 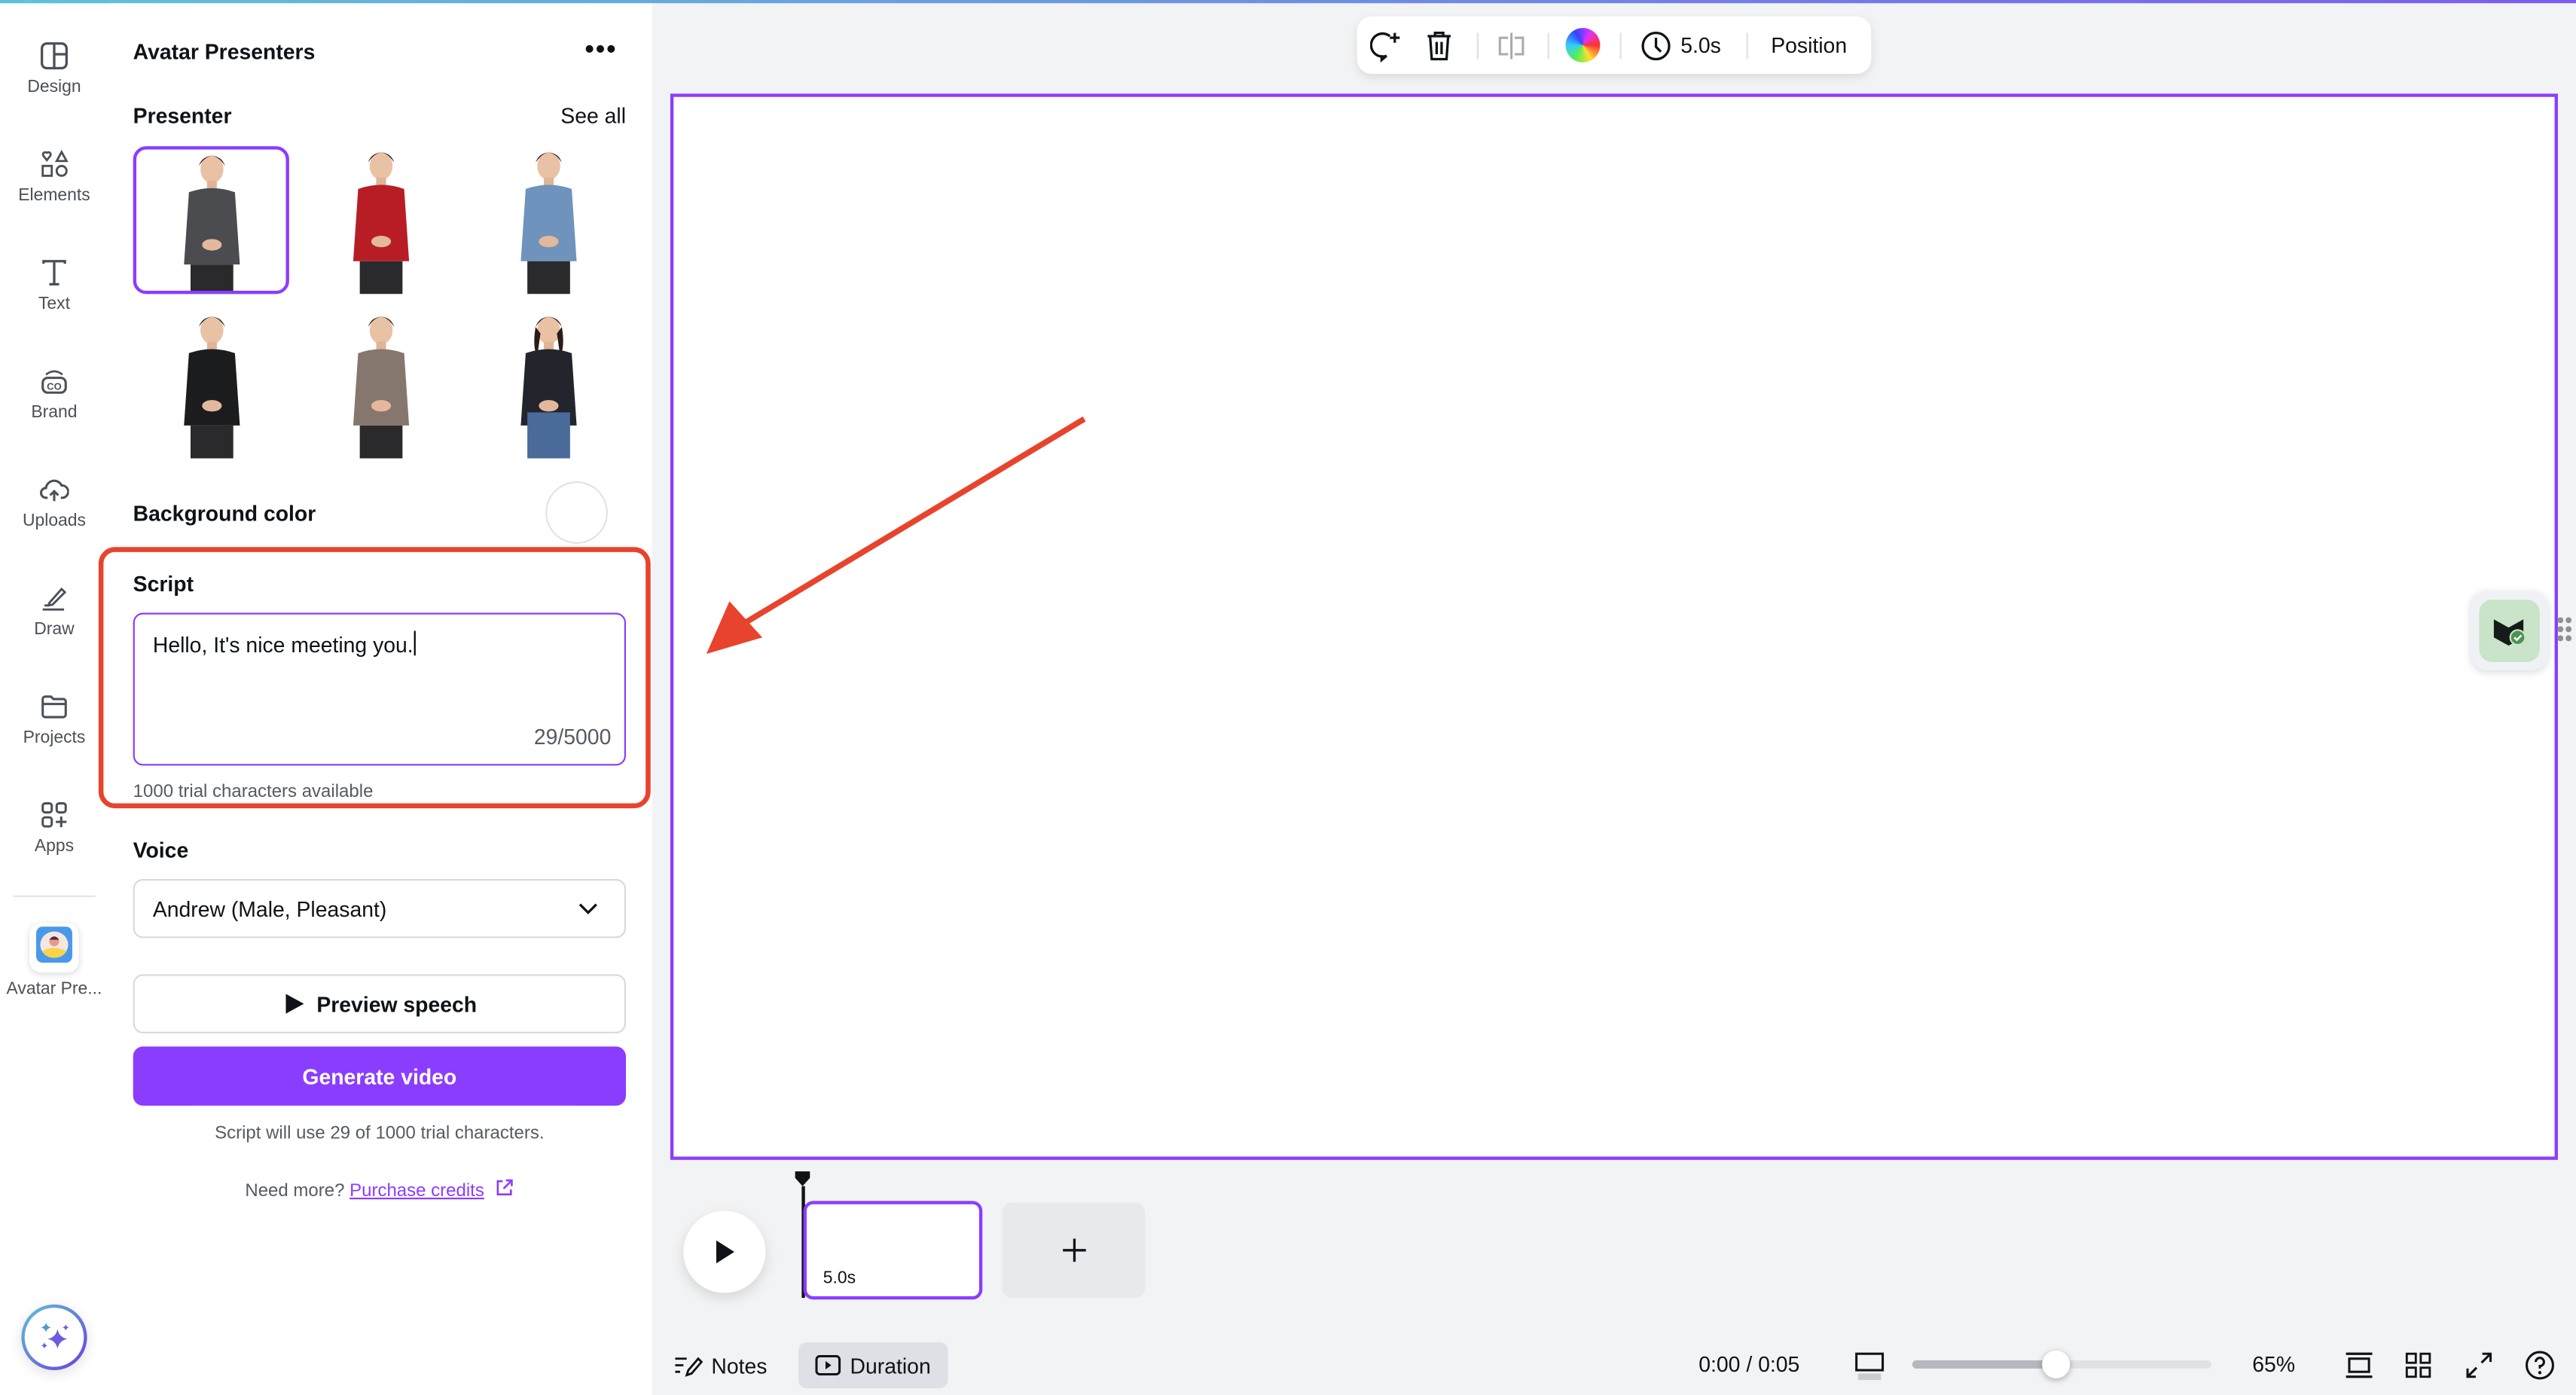 What do you see at coordinates (55, 163) in the screenshot?
I see `elements-icon` at bounding box center [55, 163].